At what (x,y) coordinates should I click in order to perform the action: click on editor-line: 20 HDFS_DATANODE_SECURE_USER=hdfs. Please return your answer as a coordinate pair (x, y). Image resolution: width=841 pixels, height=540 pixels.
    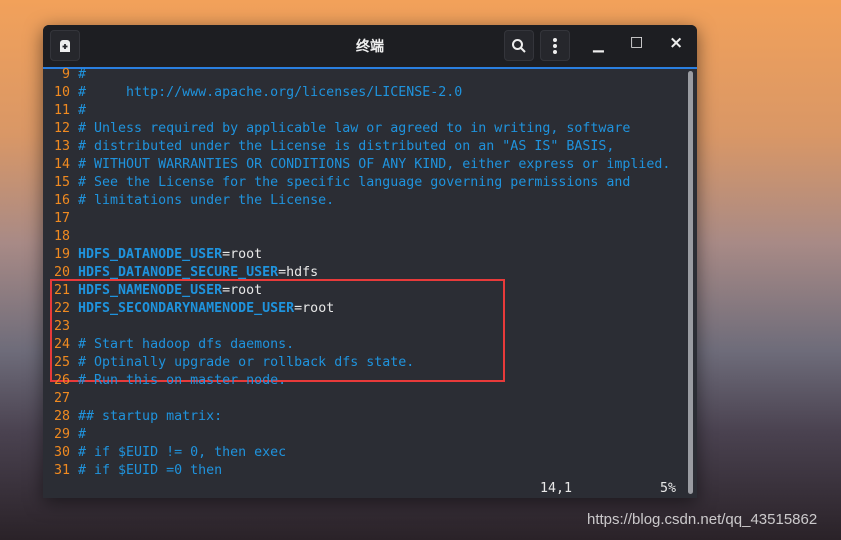
    Looking at the image, I should click on (180, 273).